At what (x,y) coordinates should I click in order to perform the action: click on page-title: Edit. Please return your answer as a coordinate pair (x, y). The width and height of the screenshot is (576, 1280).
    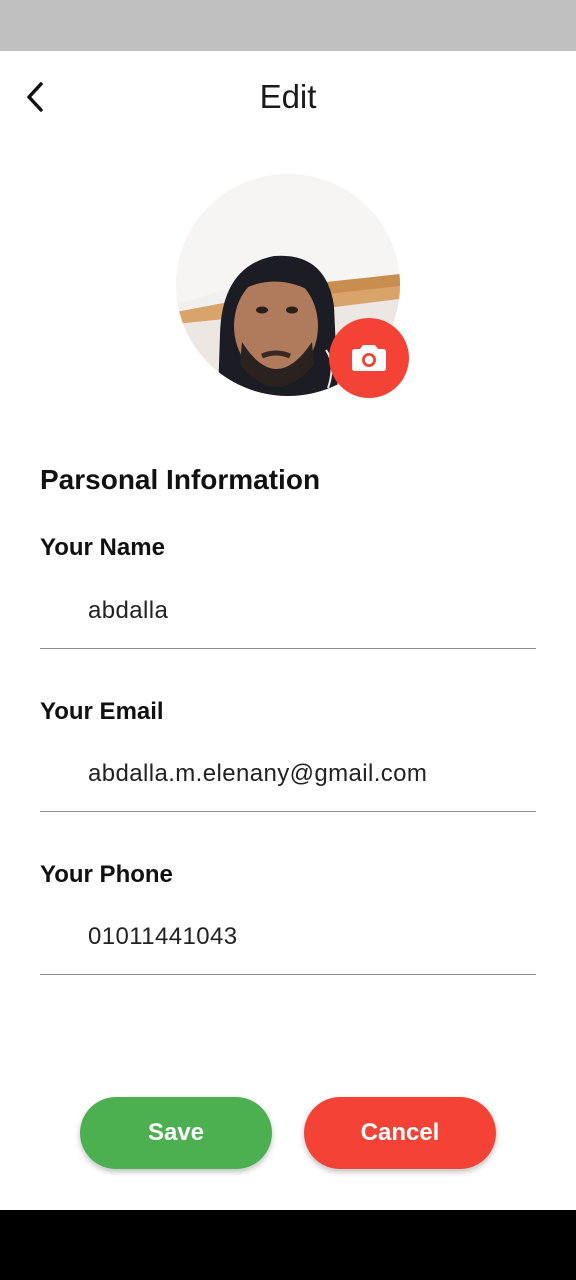
    Looking at the image, I should click on (288, 96).